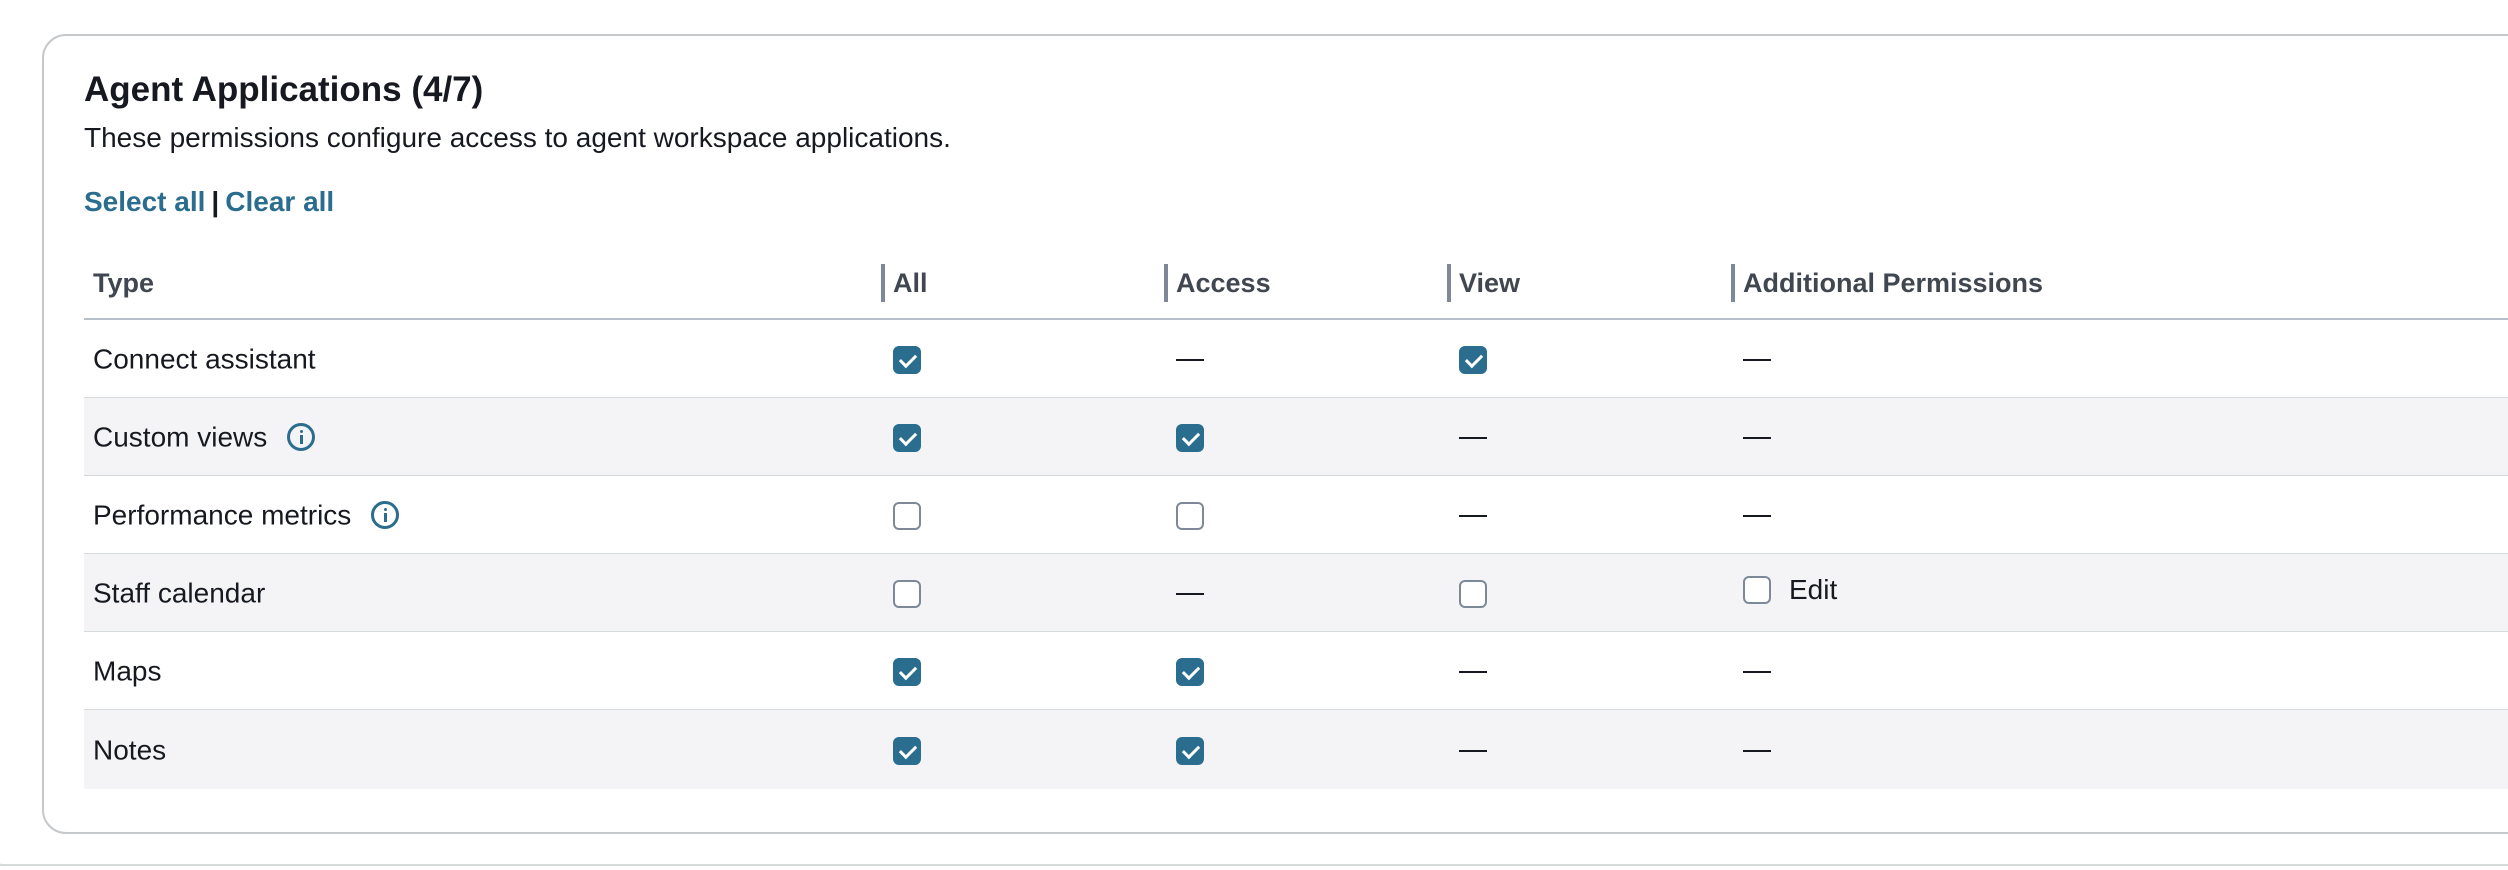 The width and height of the screenshot is (2508, 870). I want to click on row-label-notes: Notes, so click(130, 750).